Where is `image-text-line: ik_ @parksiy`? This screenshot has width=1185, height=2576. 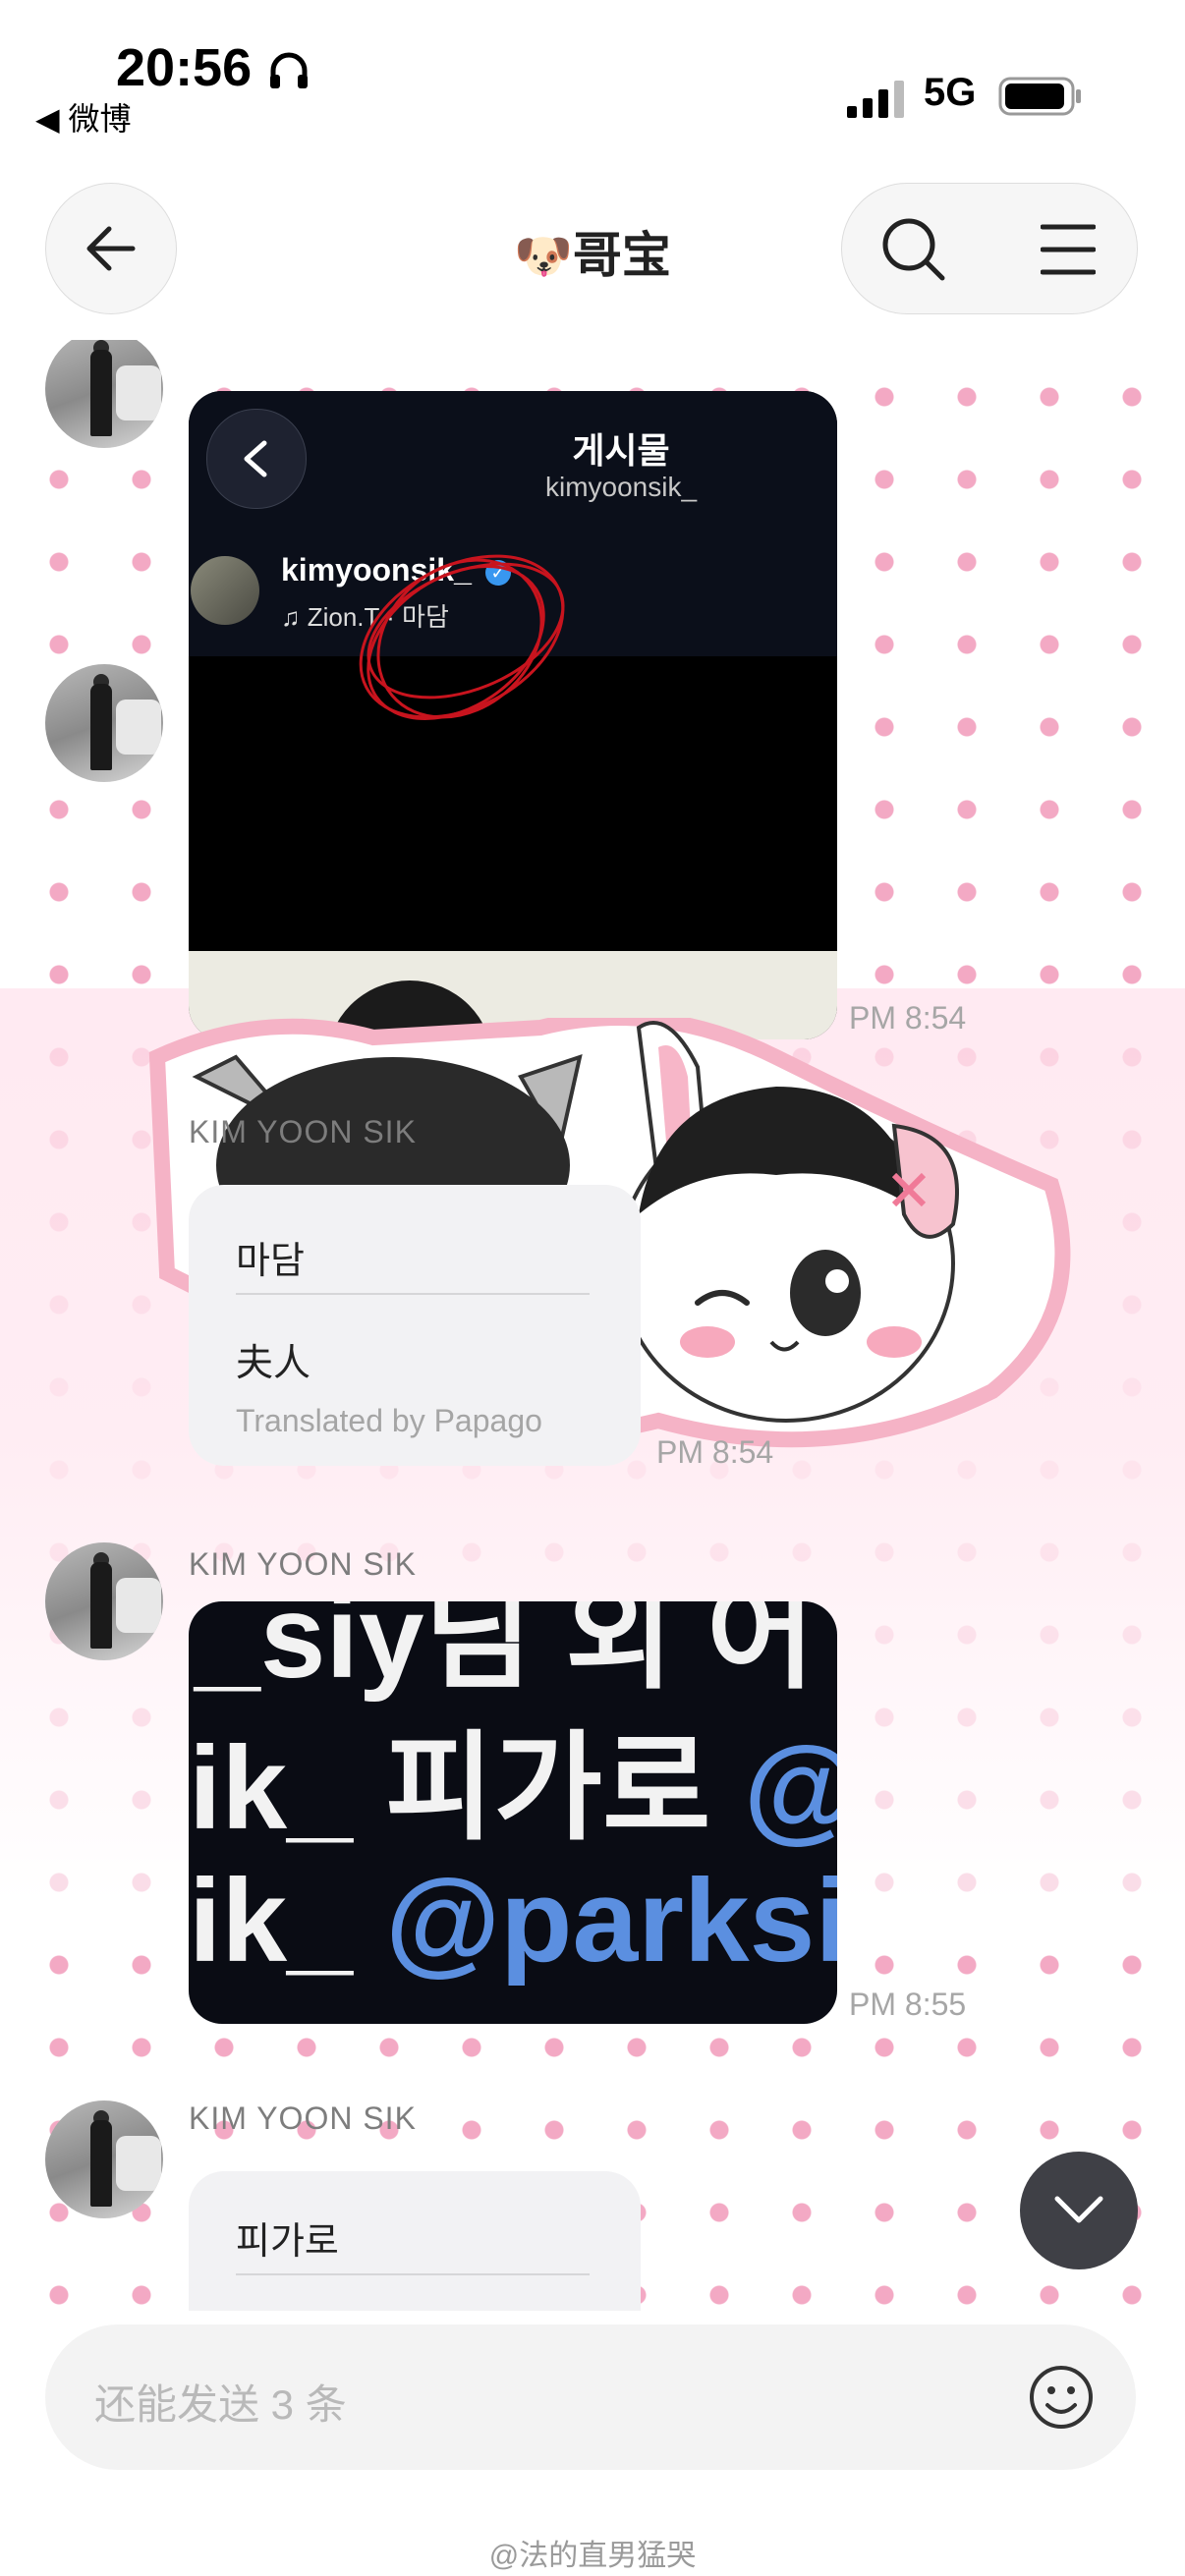
image-text-line: ik_ @parksiy is located at coordinates (513, 1921).